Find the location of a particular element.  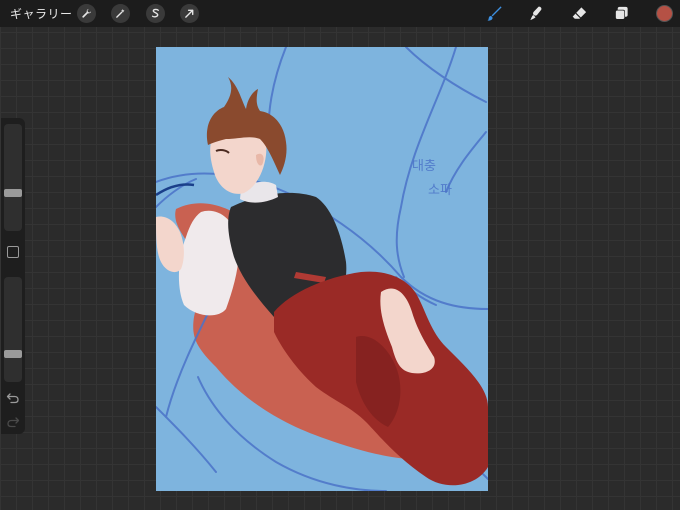

top-toolbar: ギャラリー is located at coordinates (340, 13).